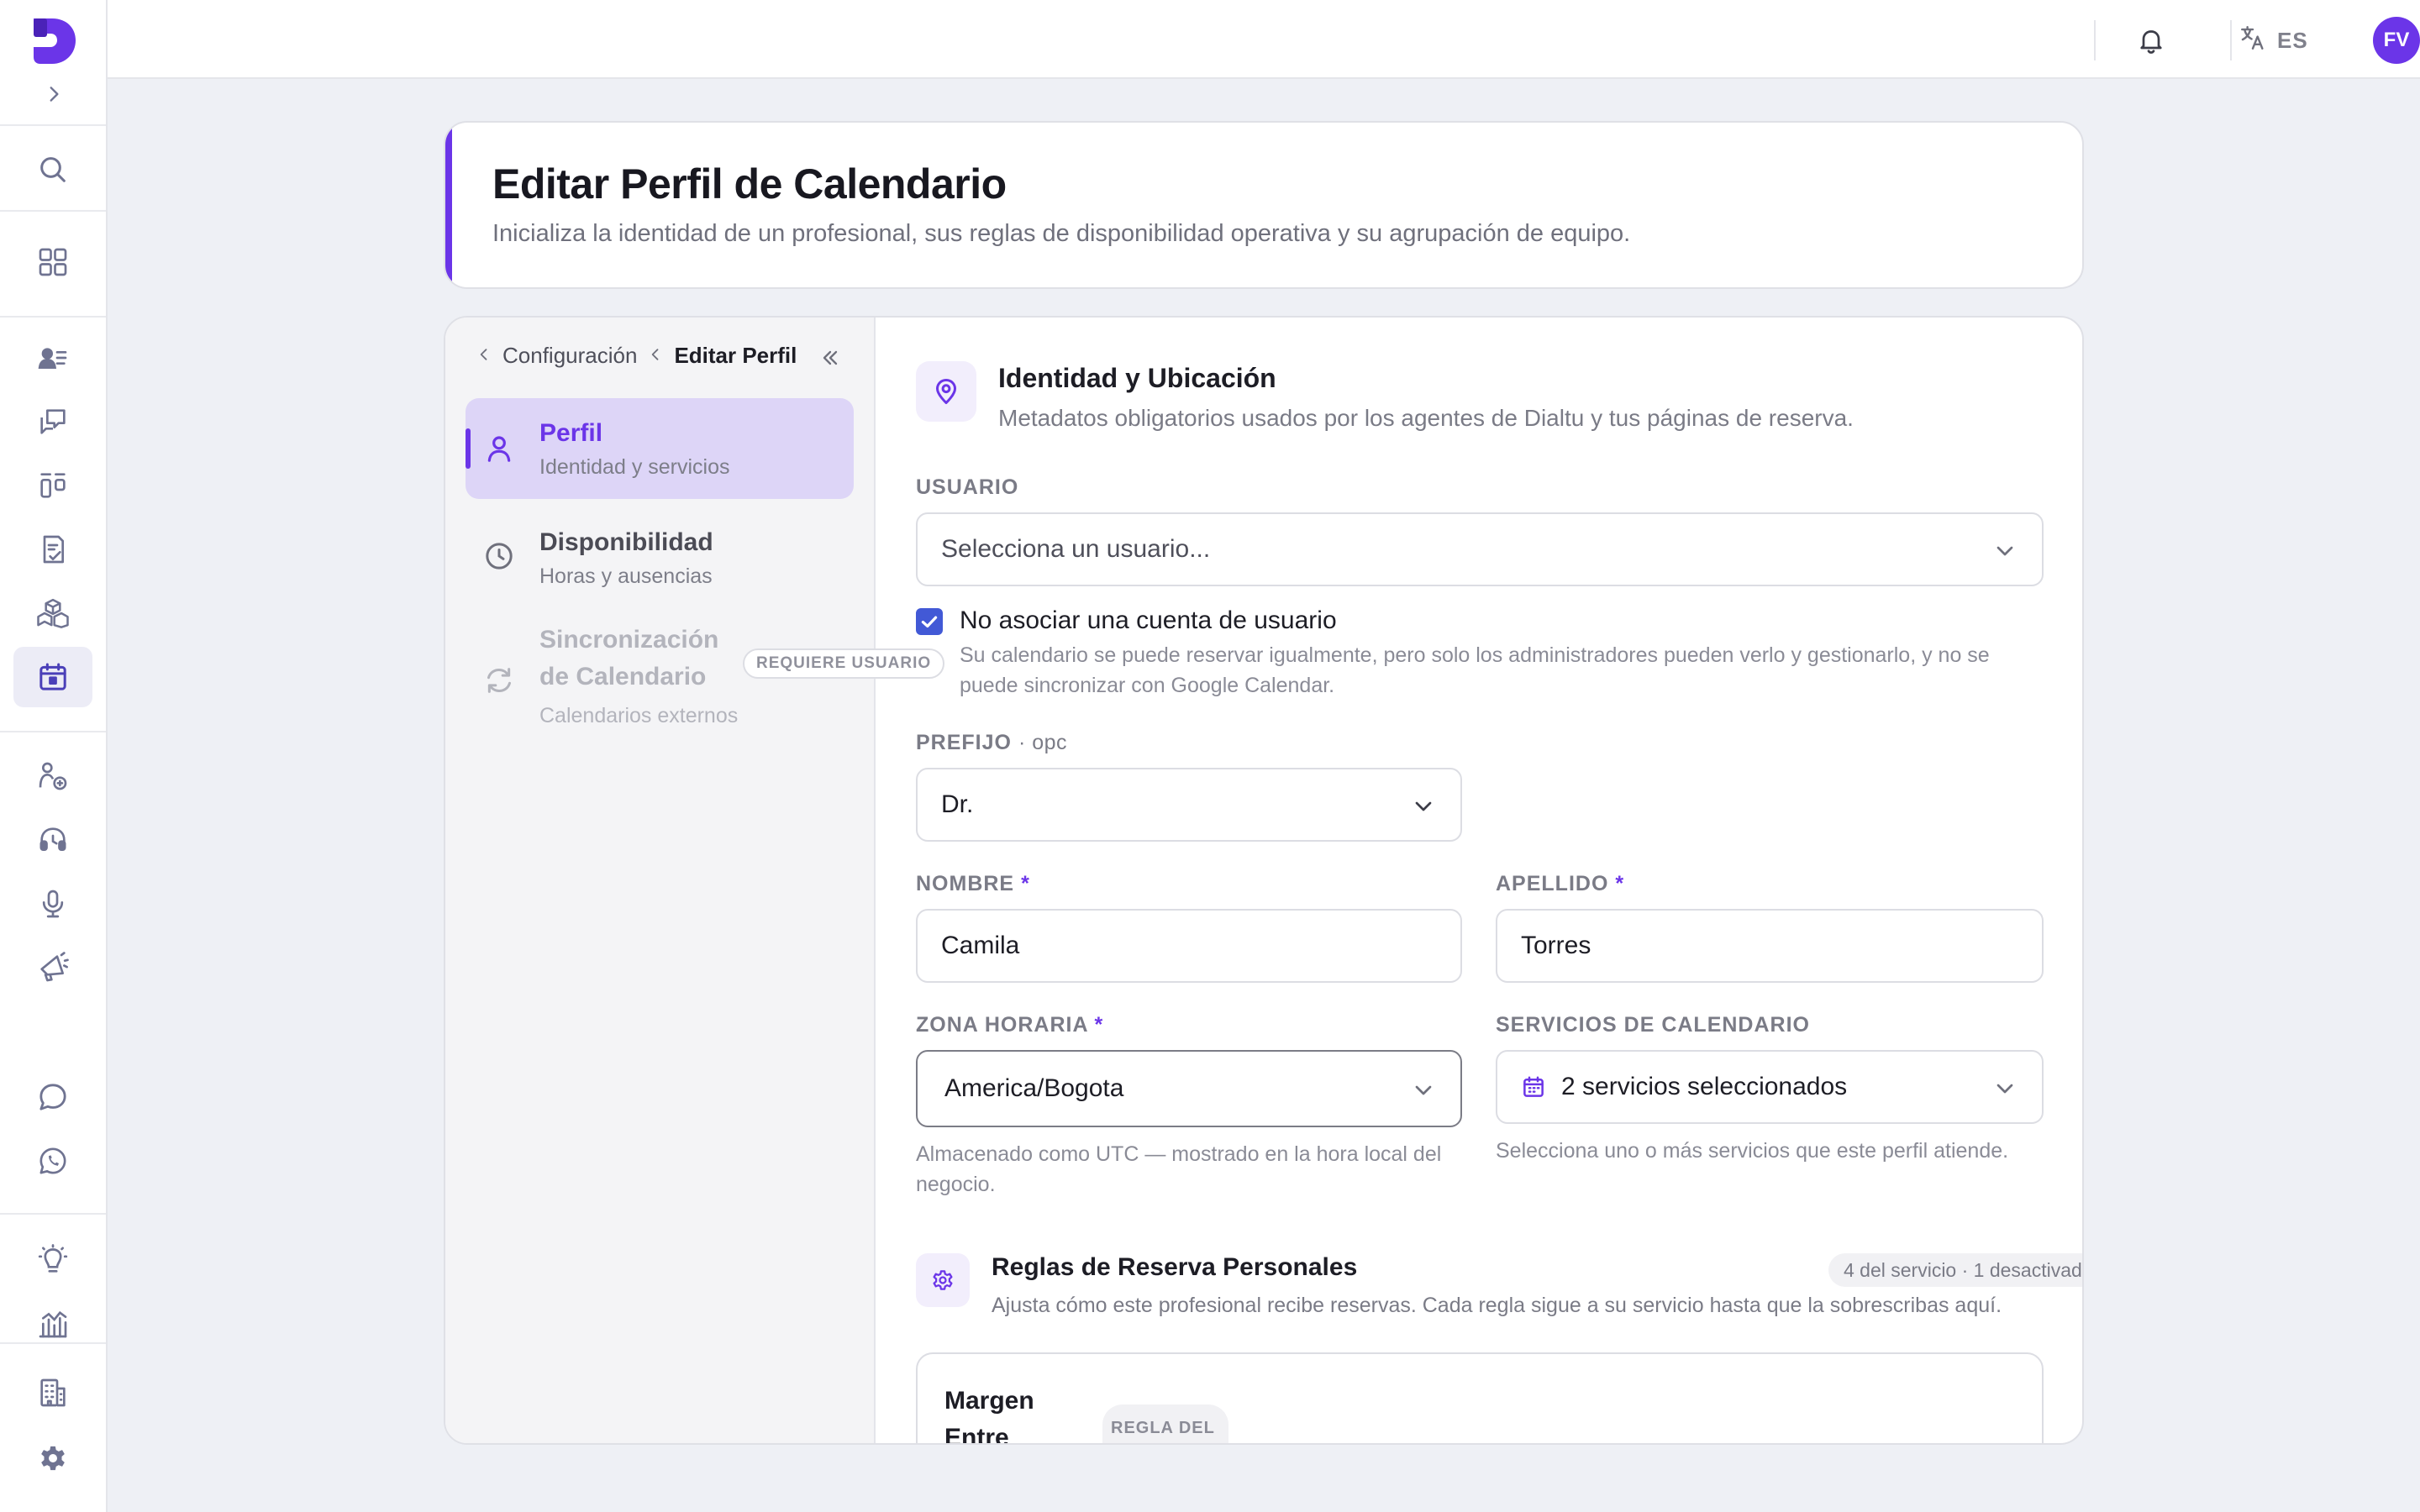 The image size is (2420, 1512). Describe the element at coordinates (967, 487) in the screenshot. I see `user-label: USUARIO` at that location.